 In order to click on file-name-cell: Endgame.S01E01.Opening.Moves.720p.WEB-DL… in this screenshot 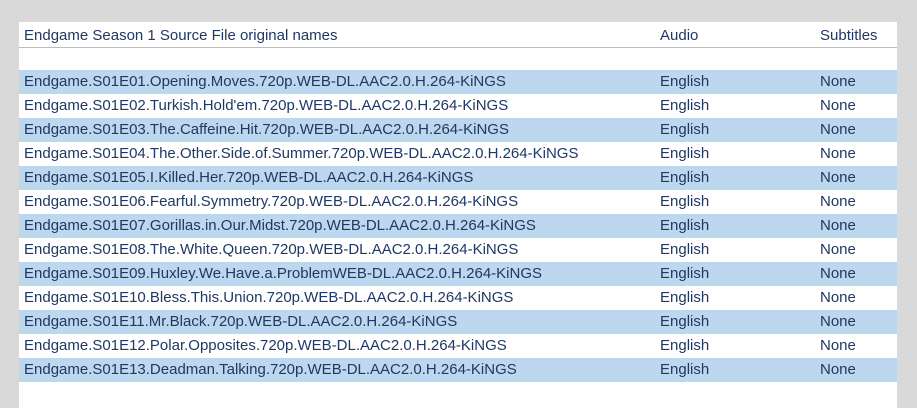, I will do `click(265, 81)`.